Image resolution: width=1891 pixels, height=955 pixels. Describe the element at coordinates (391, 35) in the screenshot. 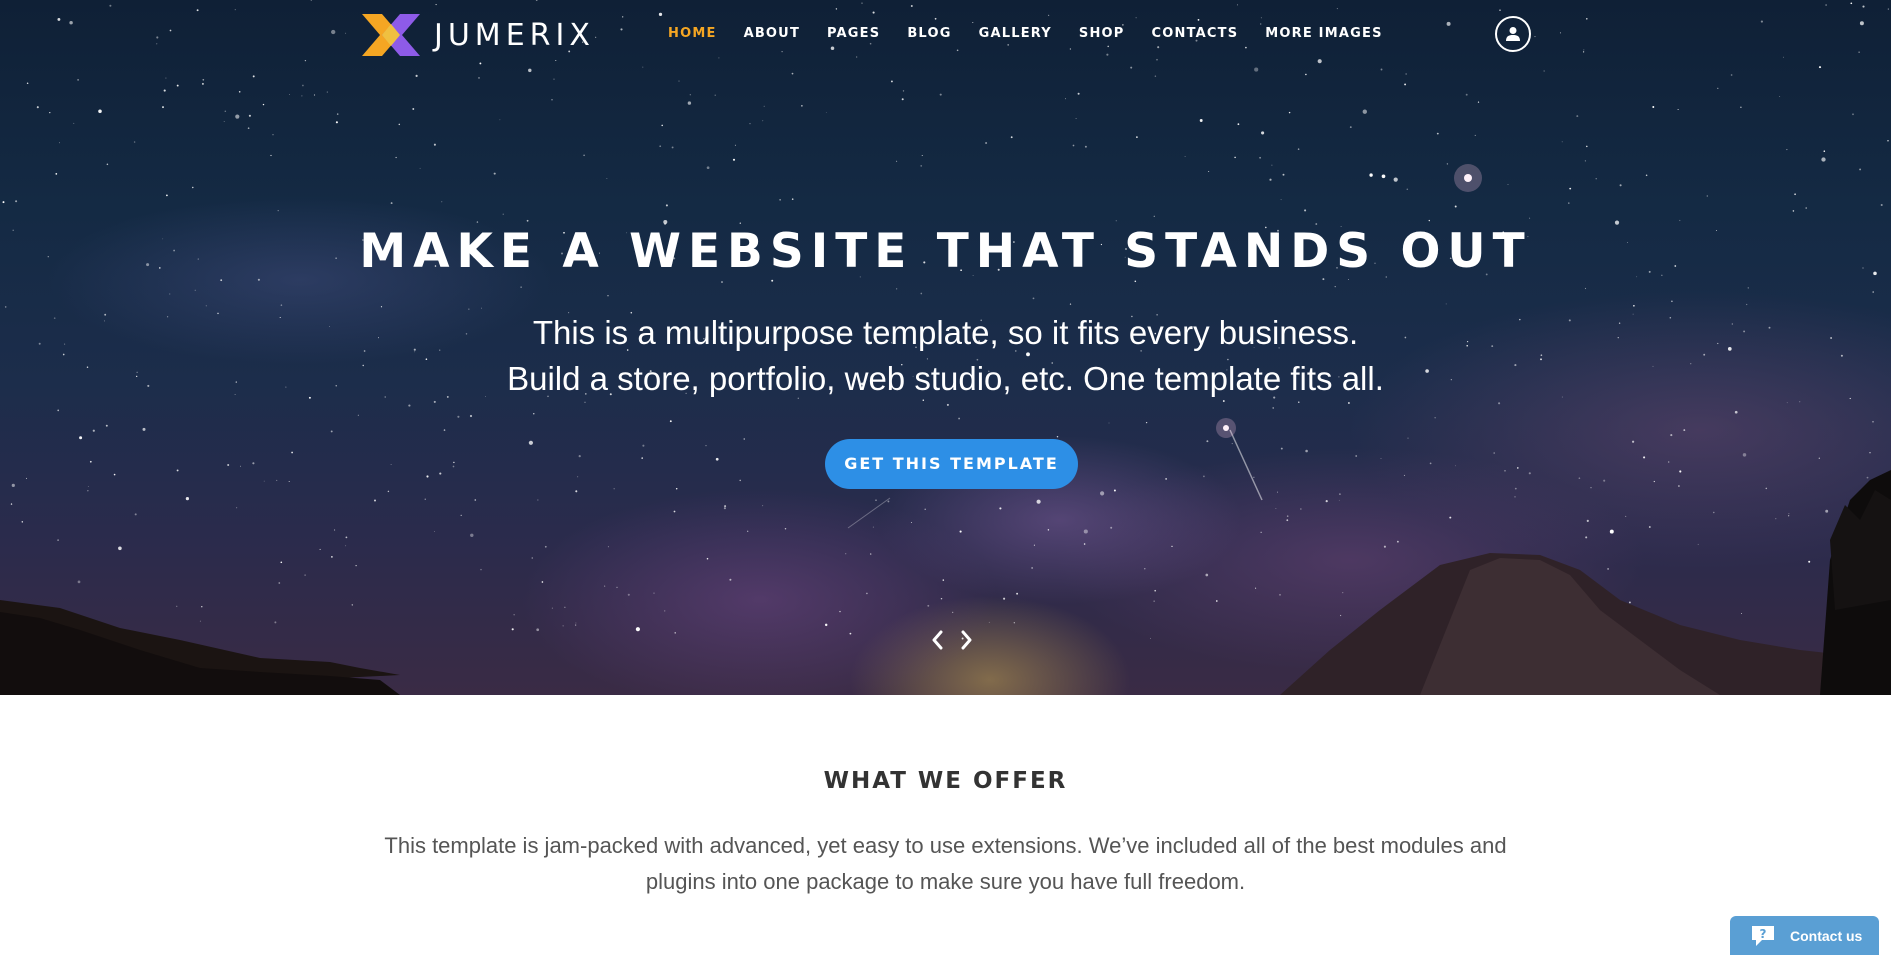

I see `logo-x-icon` at that location.